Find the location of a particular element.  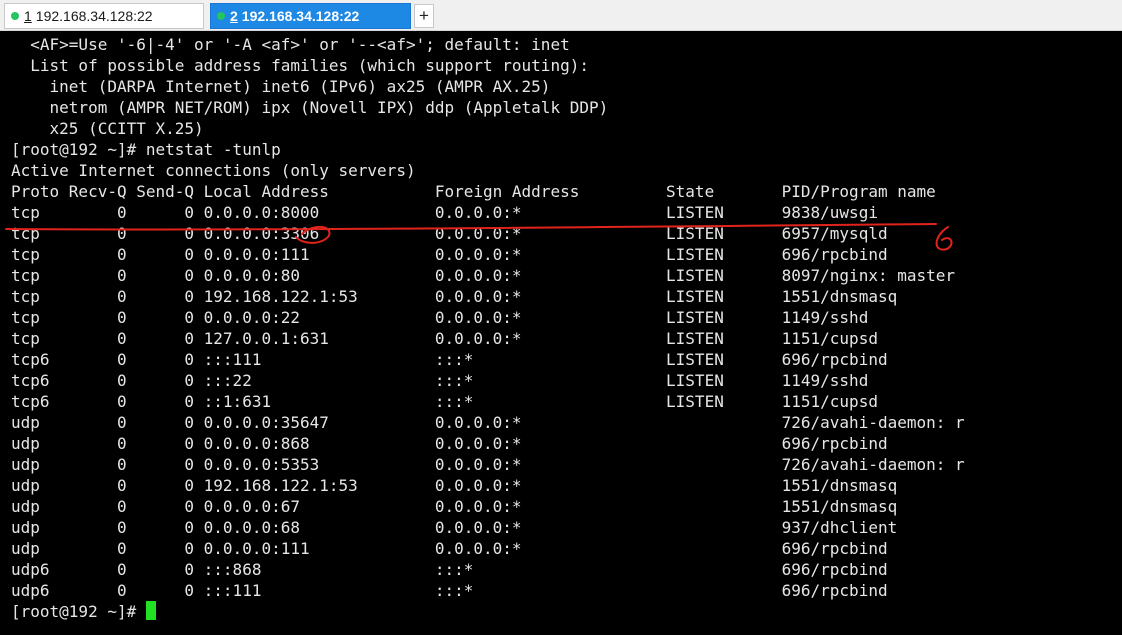

session-tab-1: 1 192.168.34.128:22 is located at coordinates (104, 16).